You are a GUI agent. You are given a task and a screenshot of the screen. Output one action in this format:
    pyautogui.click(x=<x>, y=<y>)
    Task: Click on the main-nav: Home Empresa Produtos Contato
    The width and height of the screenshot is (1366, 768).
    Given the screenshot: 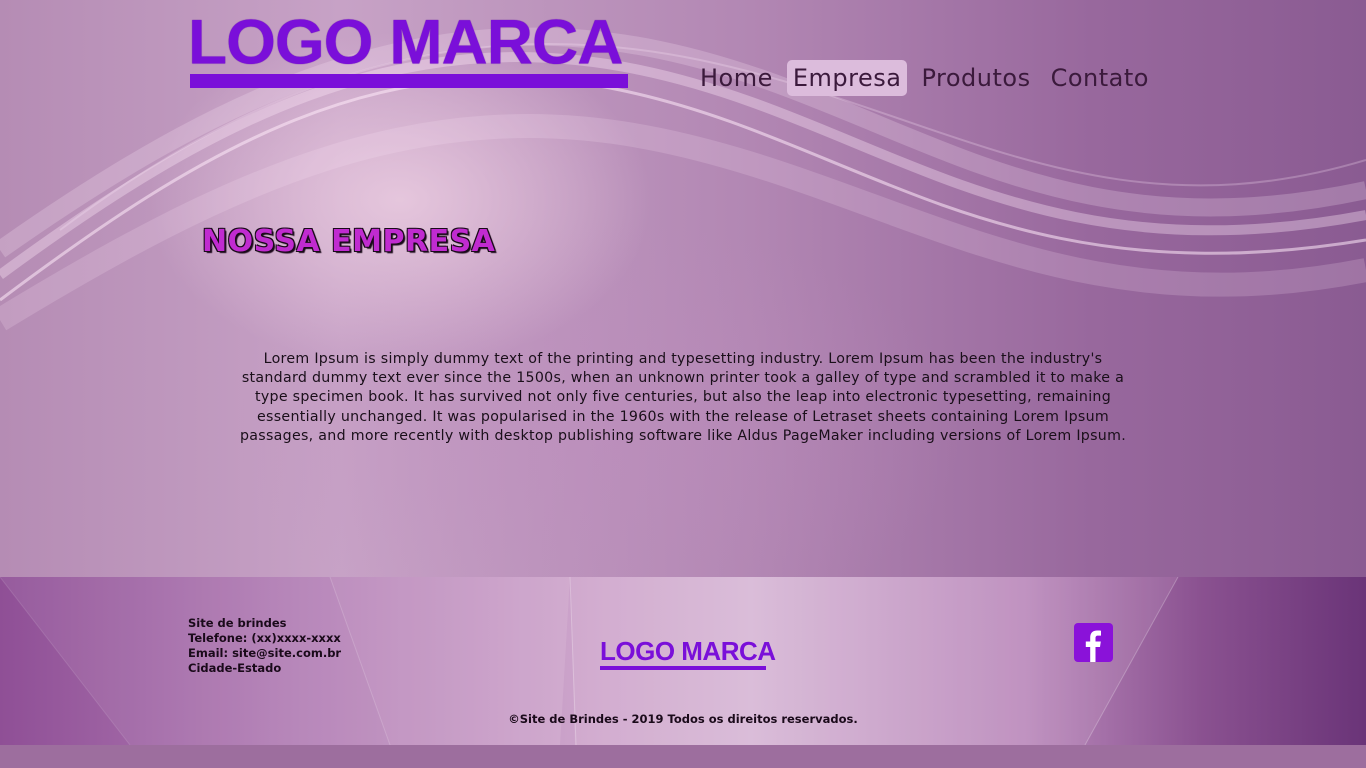 What is the action you would take?
    pyautogui.click(x=924, y=78)
    